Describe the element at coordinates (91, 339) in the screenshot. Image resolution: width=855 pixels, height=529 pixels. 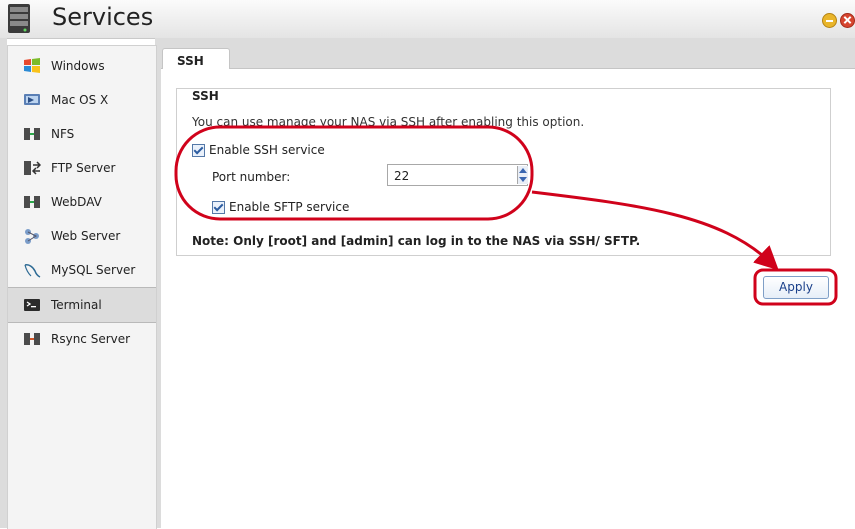
I see `sidebar-item-label: Rsync Server` at that location.